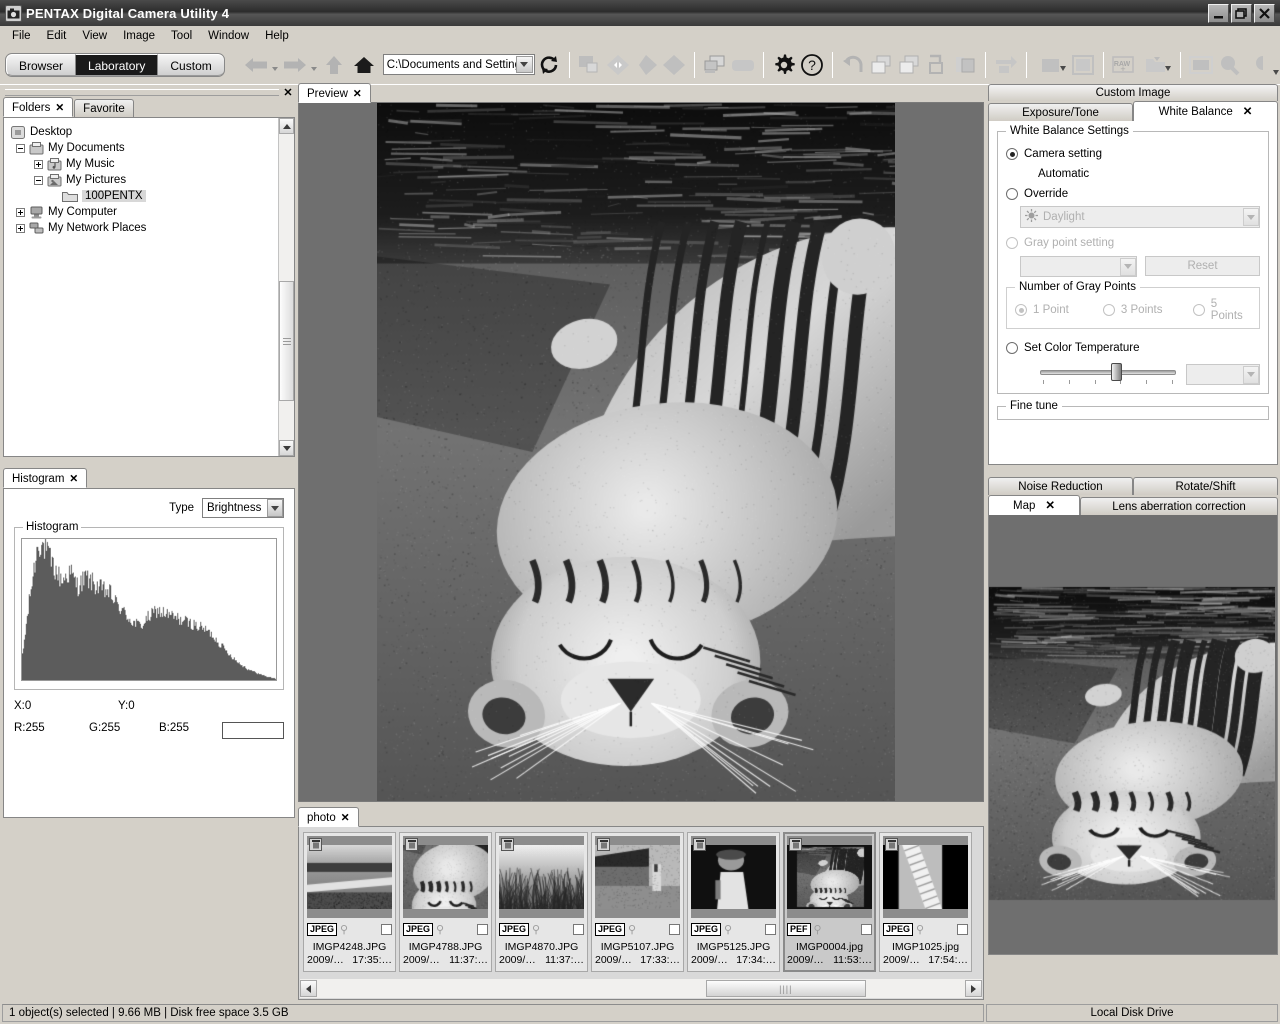 The height and width of the screenshot is (1024, 1280). Describe the element at coordinates (328, 817) in the screenshot. I see `tab-photo: photo ✕` at that location.